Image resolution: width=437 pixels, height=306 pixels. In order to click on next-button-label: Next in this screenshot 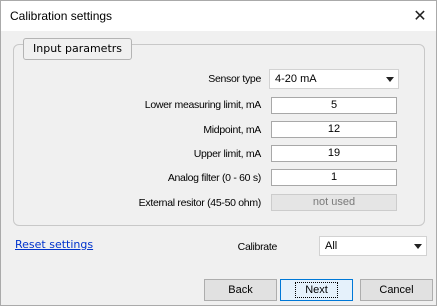, I will do `click(316, 290)`.